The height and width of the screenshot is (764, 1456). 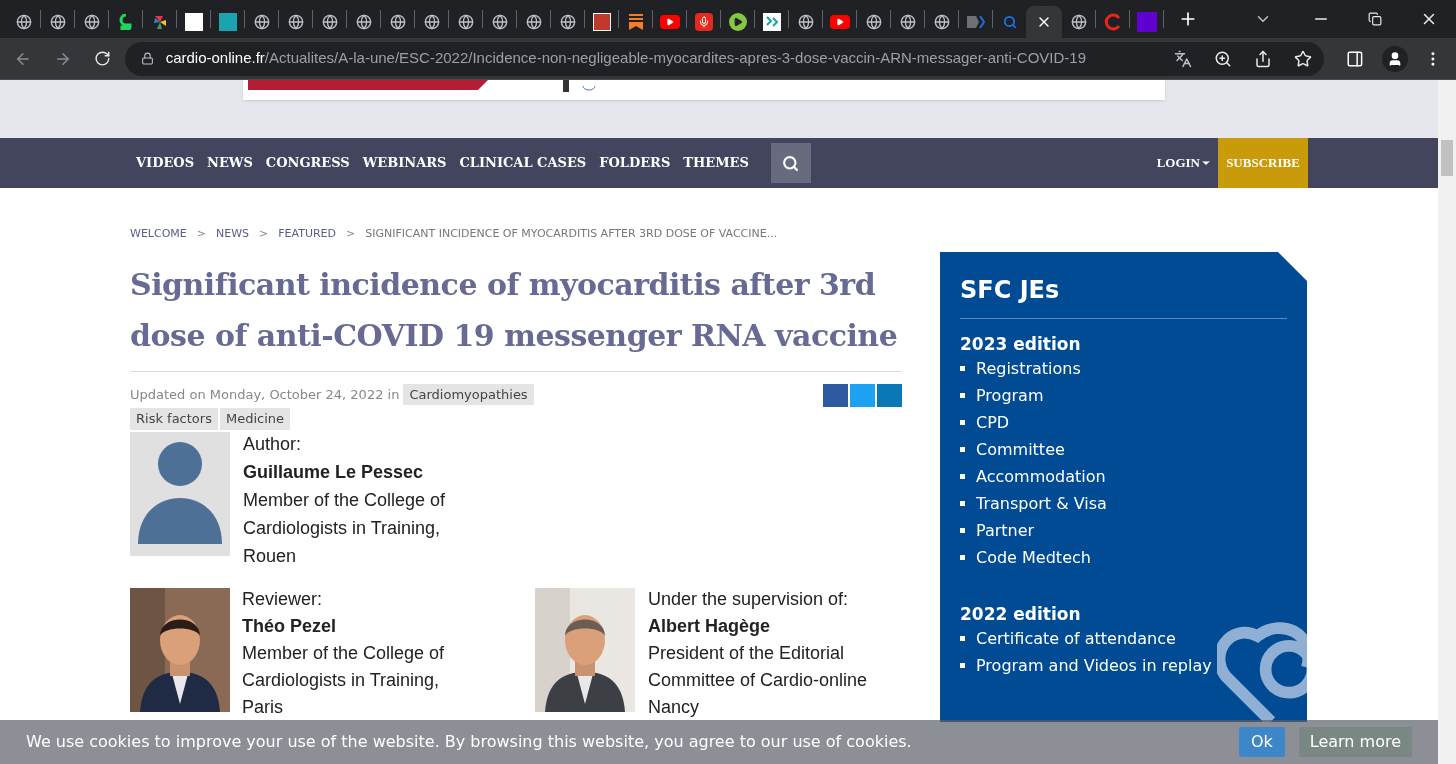 I want to click on profile-icon, so click(x=1395, y=58).